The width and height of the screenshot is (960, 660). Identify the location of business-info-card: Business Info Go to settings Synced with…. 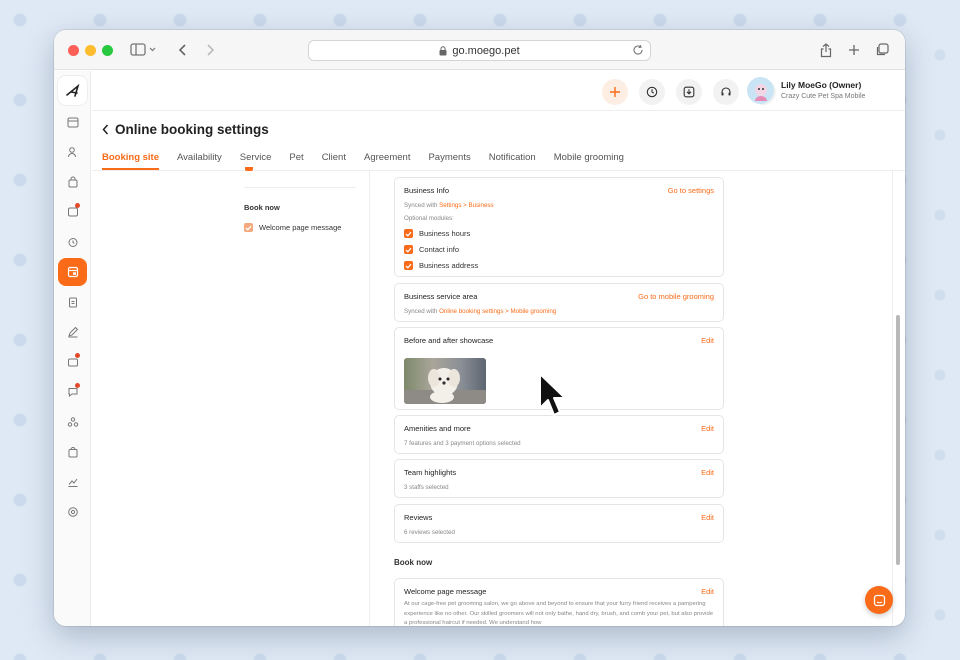
(559, 227).